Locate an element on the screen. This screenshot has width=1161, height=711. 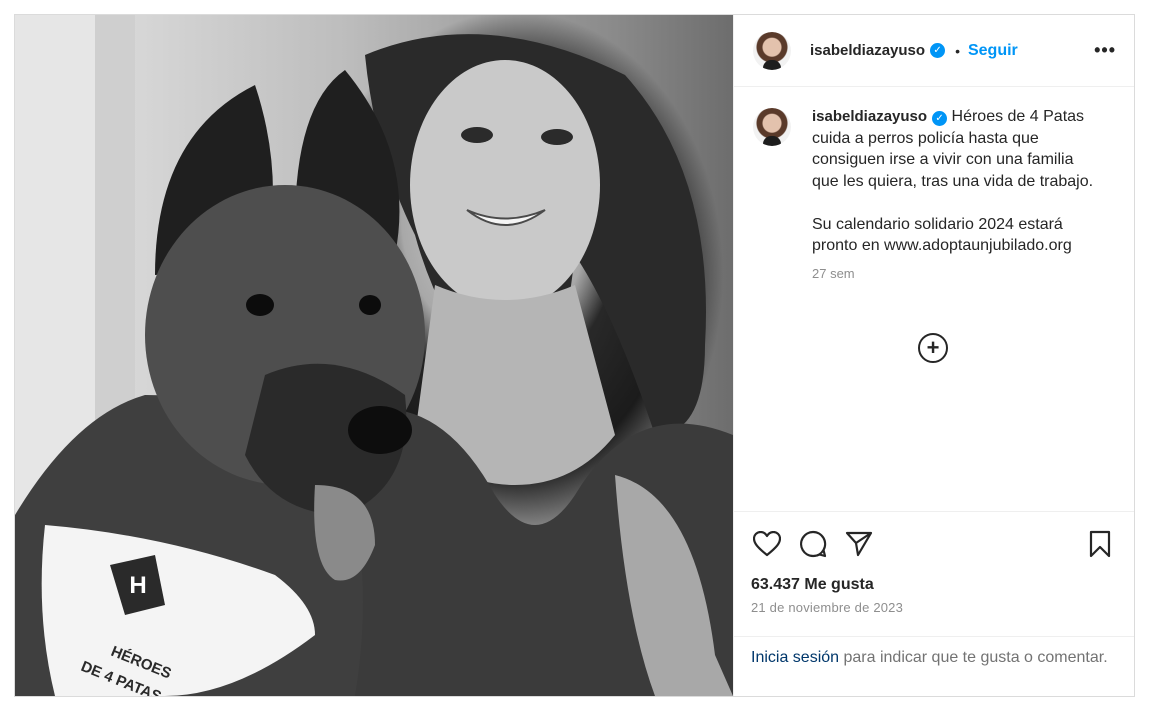
username-link: isabeldiazayuso is located at coordinates (867, 50).